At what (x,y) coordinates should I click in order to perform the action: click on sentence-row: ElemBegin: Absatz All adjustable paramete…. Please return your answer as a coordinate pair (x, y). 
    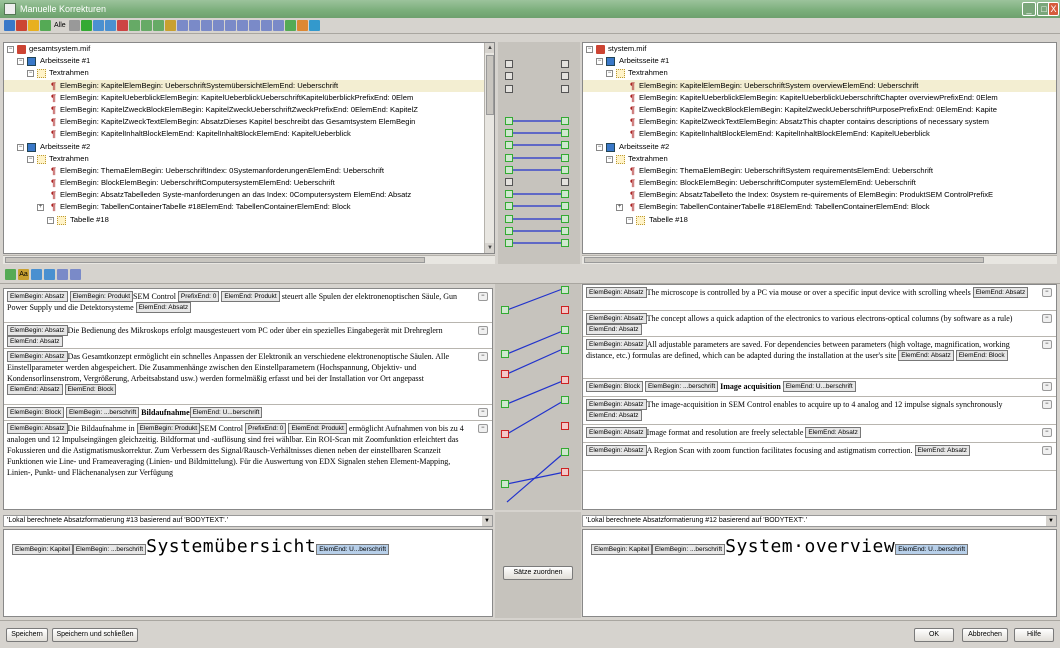
    Looking at the image, I should click on (819, 358).